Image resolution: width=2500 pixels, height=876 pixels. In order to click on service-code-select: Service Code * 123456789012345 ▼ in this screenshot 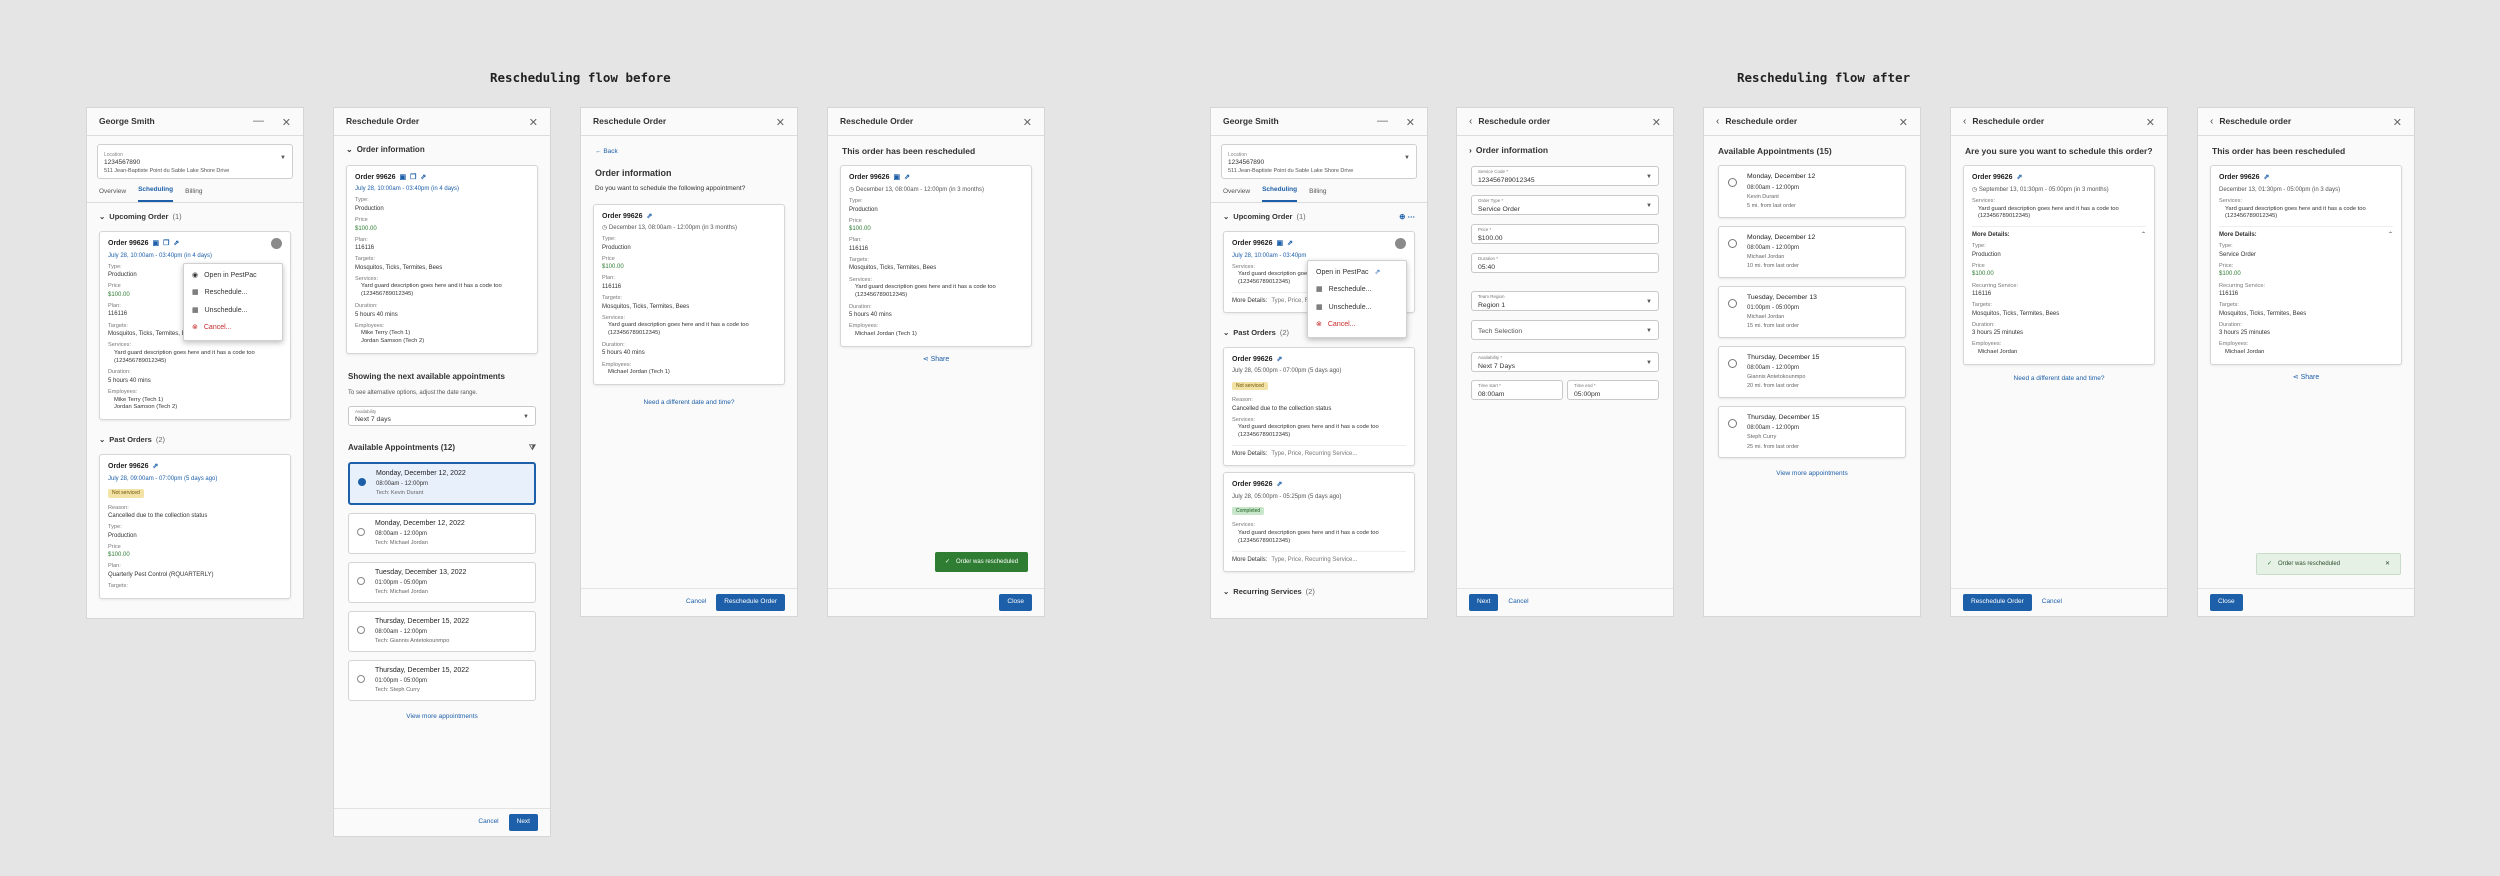, I will do `click(1565, 176)`.